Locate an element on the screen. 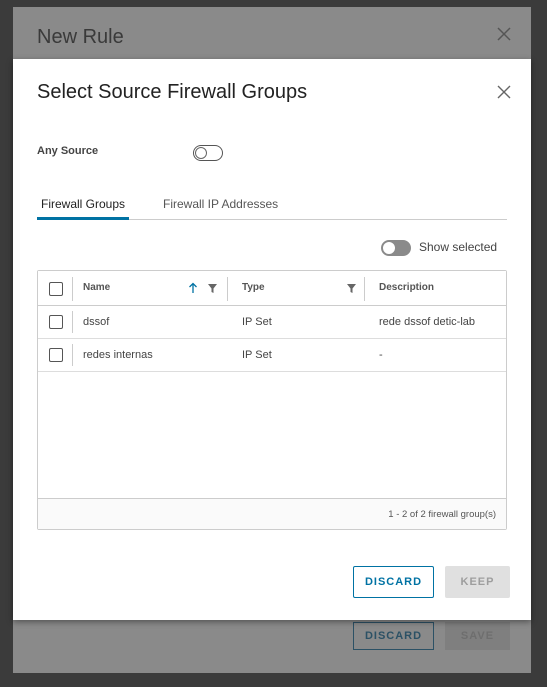  column-header-name: Name is located at coordinates (96, 287).